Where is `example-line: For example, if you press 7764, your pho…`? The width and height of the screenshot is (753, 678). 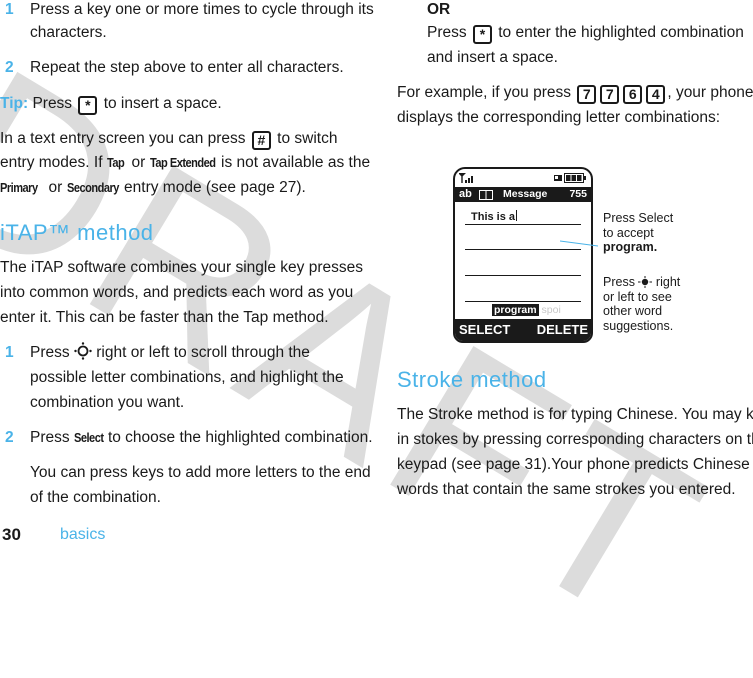 example-line: For example, if you press 7764, your pho… is located at coordinates (575, 92).